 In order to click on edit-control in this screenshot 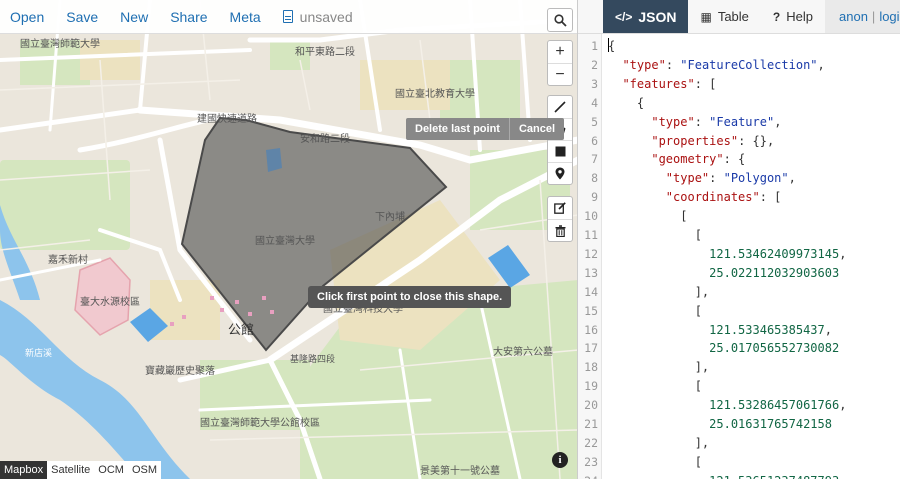, I will do `click(560, 219)`.